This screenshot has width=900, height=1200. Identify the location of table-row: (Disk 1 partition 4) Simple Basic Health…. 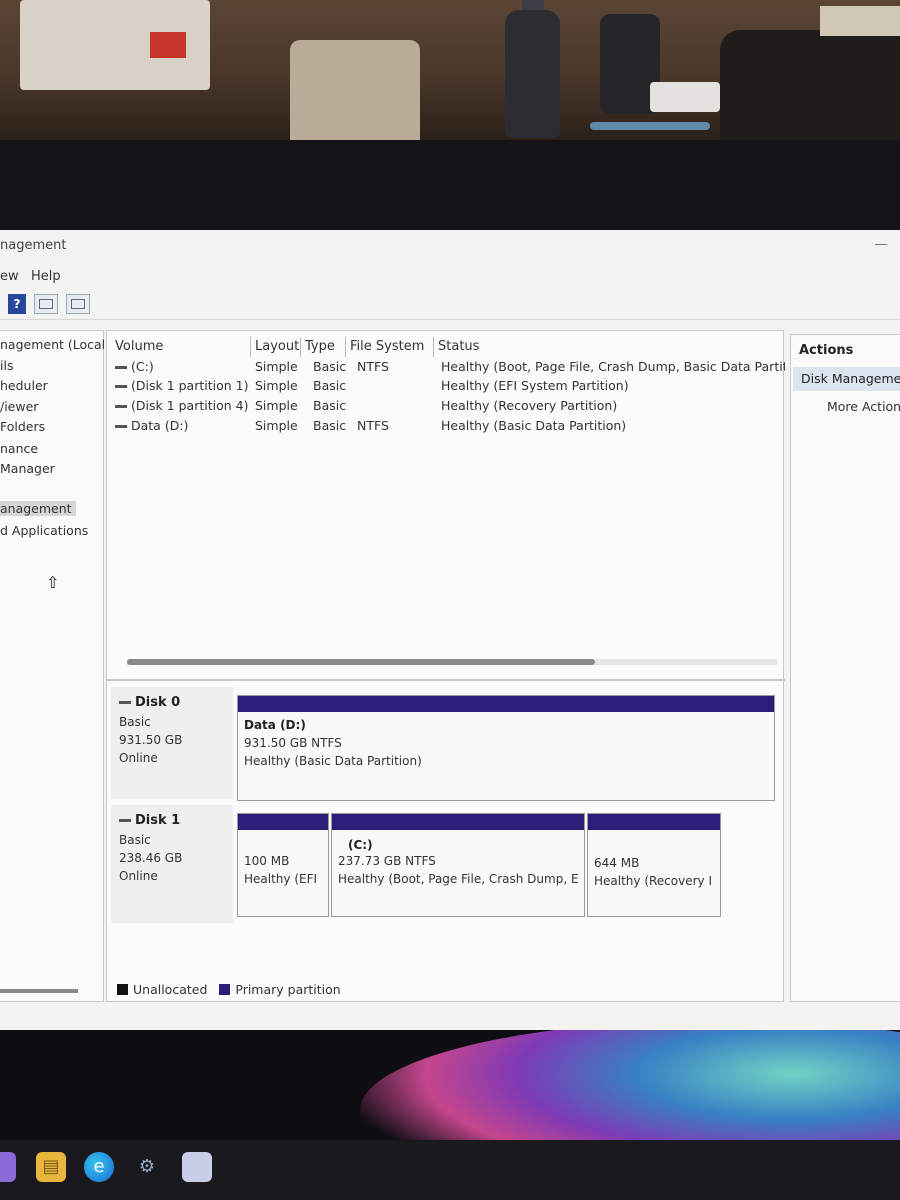
(446, 408).